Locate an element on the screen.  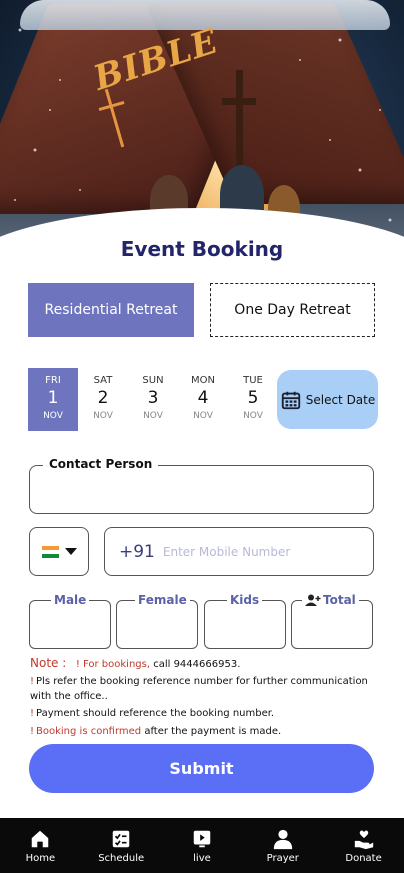
date-option-sun-3: SUN 3 NOV is located at coordinates (153, 399).